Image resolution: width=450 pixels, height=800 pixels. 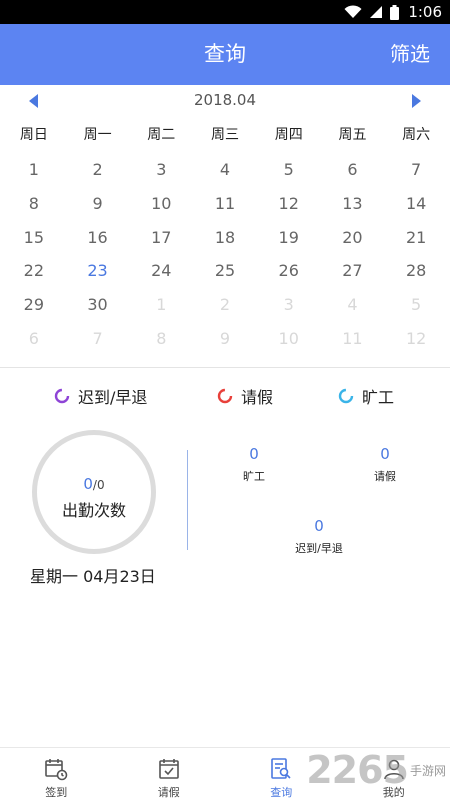 I want to click on title-bar: 查询 筛选, so click(x=225, y=54).